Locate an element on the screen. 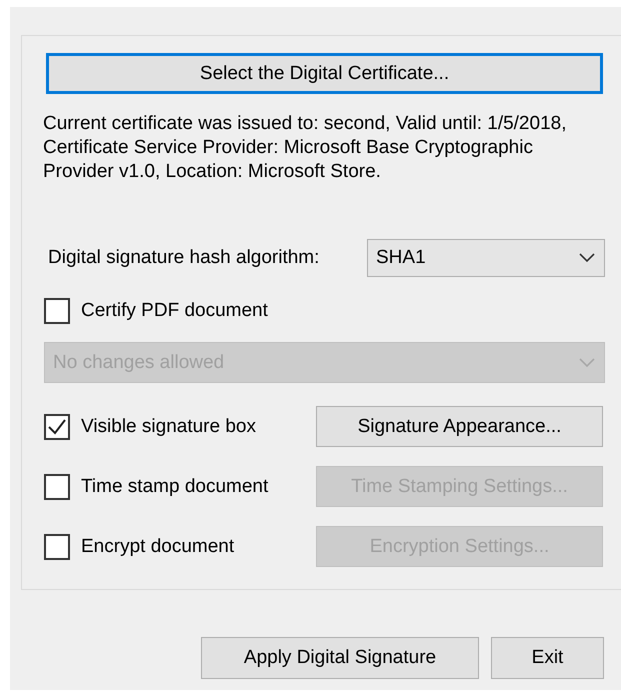 The height and width of the screenshot is (696, 621). hash-algorithm-label: Digital signature hash algorithm: is located at coordinates (184, 258).